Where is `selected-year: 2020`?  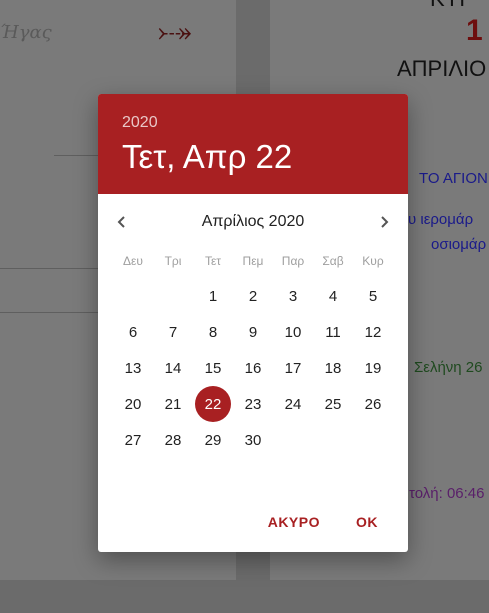
selected-year: 2020 is located at coordinates (140, 123).